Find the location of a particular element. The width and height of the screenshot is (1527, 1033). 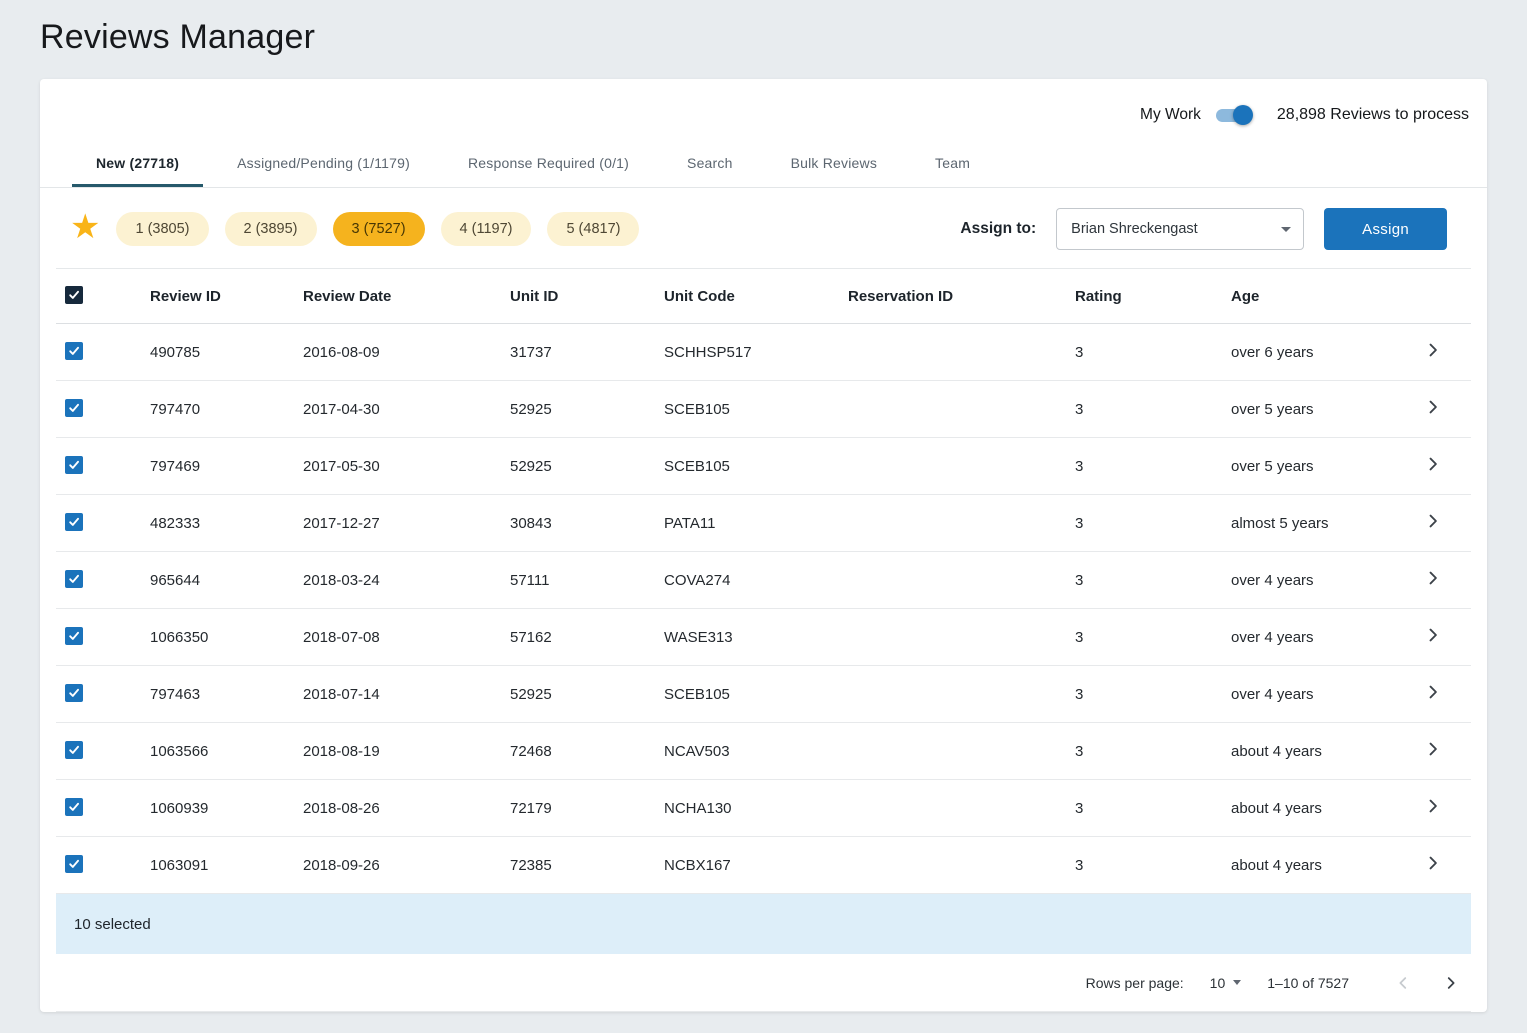

rating-chip-2: 2 (3895) is located at coordinates (270, 229).